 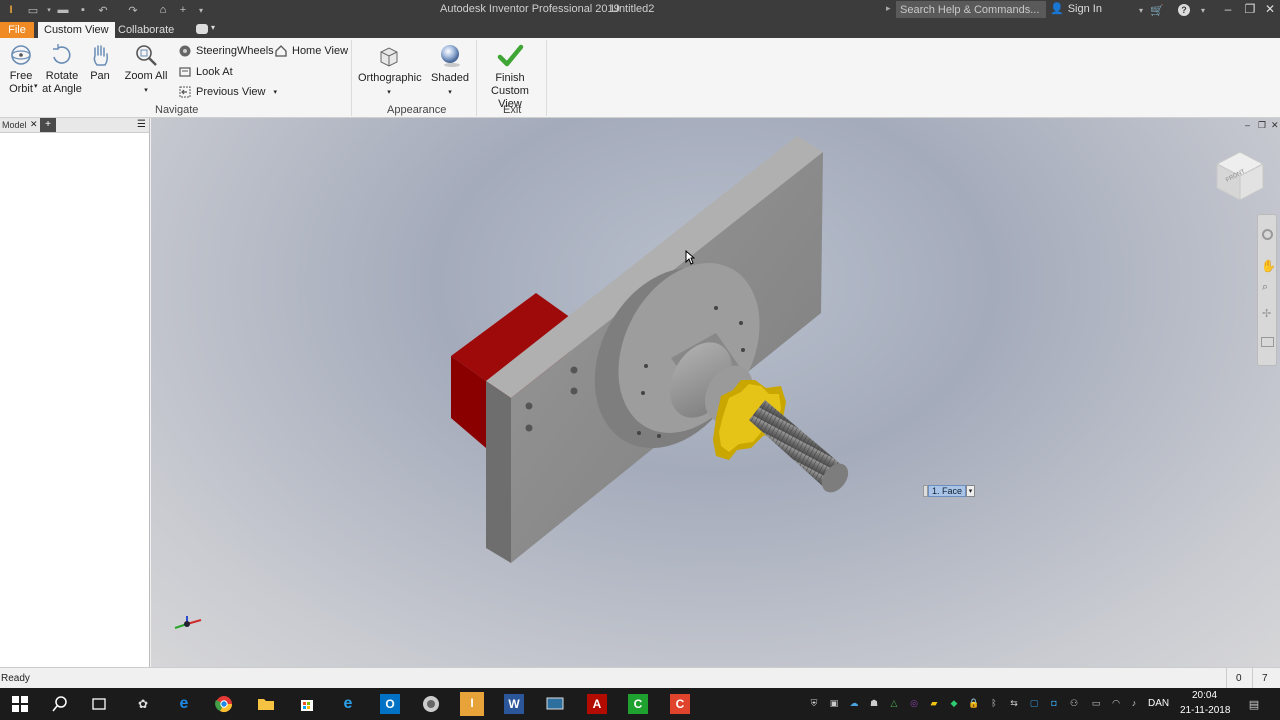 I want to click on viewport-restore-icon: ❐, so click(x=1262, y=125).